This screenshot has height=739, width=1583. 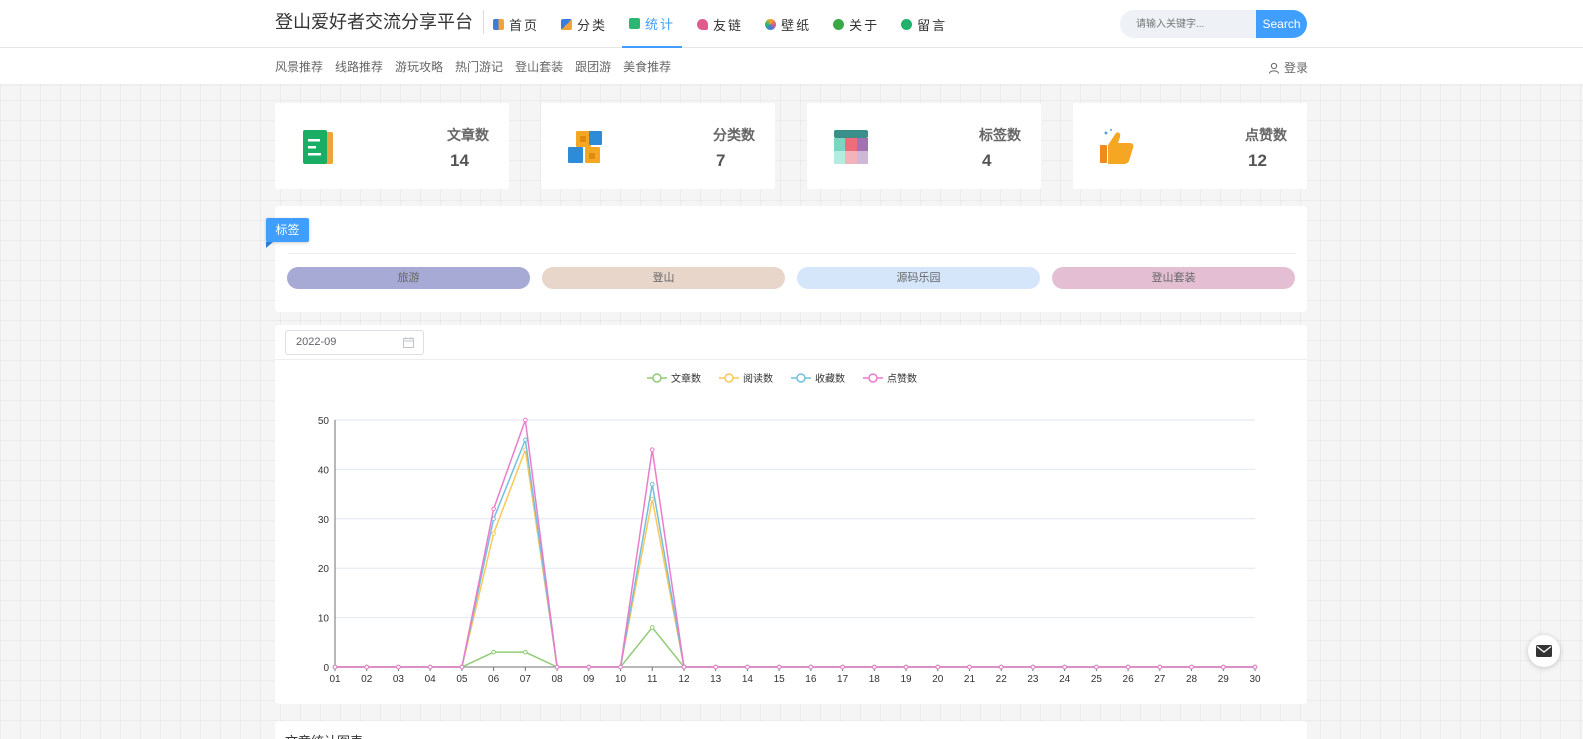 I want to click on mail-button, so click(x=1544, y=651).